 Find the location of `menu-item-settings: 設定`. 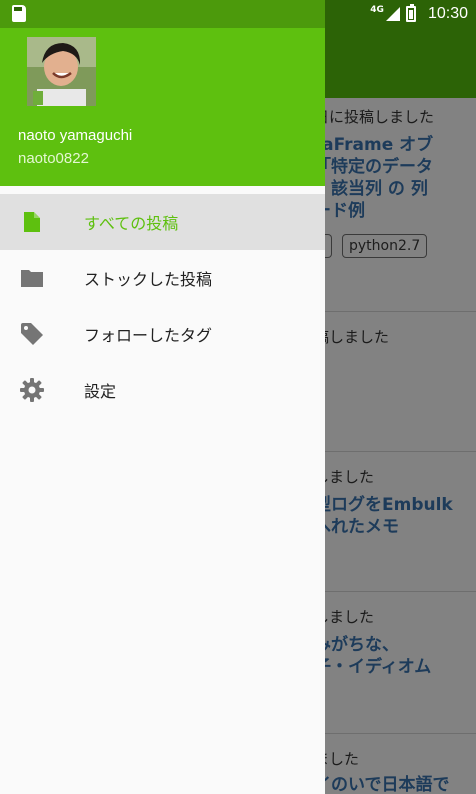

menu-item-settings: 設定 is located at coordinates (162, 390).